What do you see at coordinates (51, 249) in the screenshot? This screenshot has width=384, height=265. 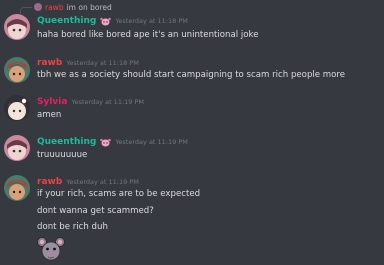 I see `rat-sticker-icon` at bounding box center [51, 249].